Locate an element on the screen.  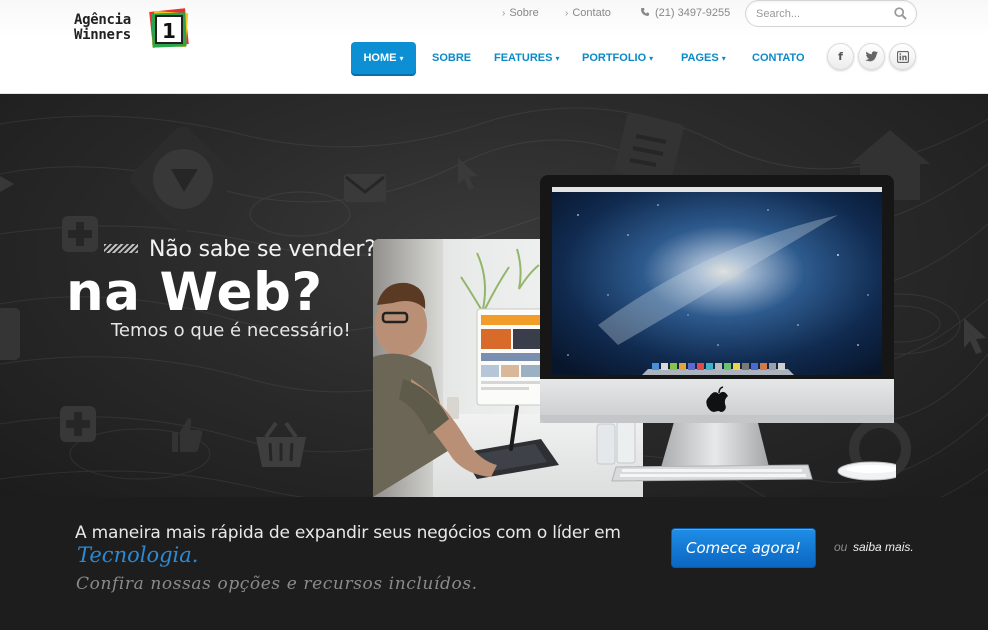
logo-line-2: Winners is located at coordinates (102, 35).